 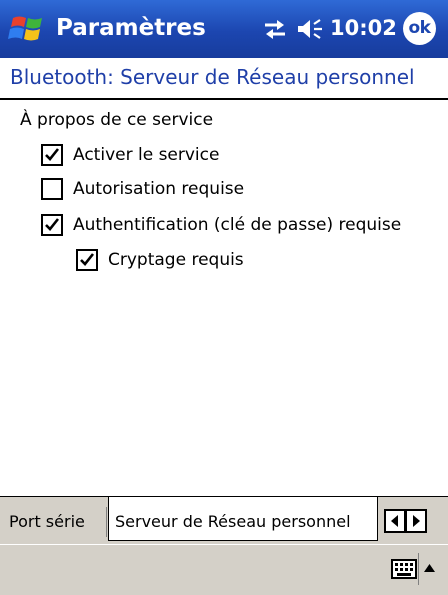 I want to click on tab-scroll-right-button, so click(x=416, y=521).